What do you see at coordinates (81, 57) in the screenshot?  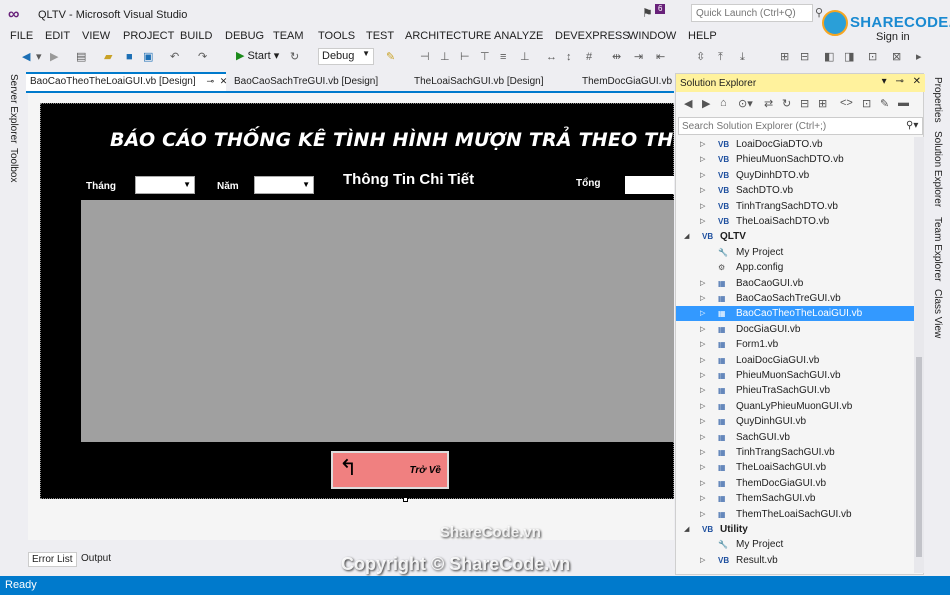 I see `new-project-icon: ▤` at bounding box center [81, 57].